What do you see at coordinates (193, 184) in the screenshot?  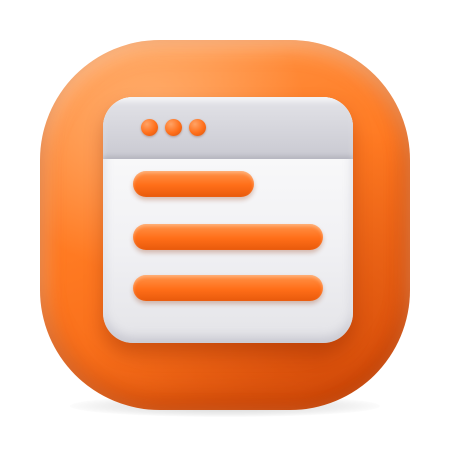 I see `content-line-short` at bounding box center [193, 184].